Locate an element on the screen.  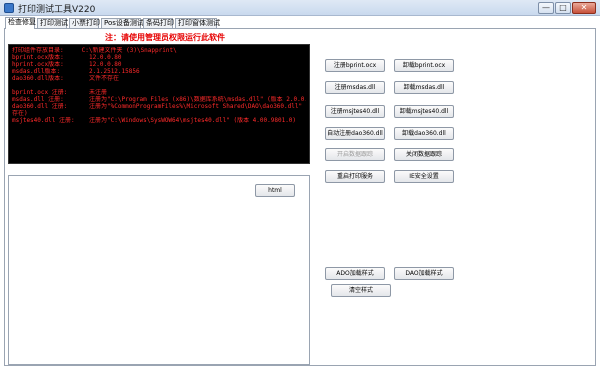
unregister-dao-button: 卸载dao360.dll is located at coordinates (424, 133).